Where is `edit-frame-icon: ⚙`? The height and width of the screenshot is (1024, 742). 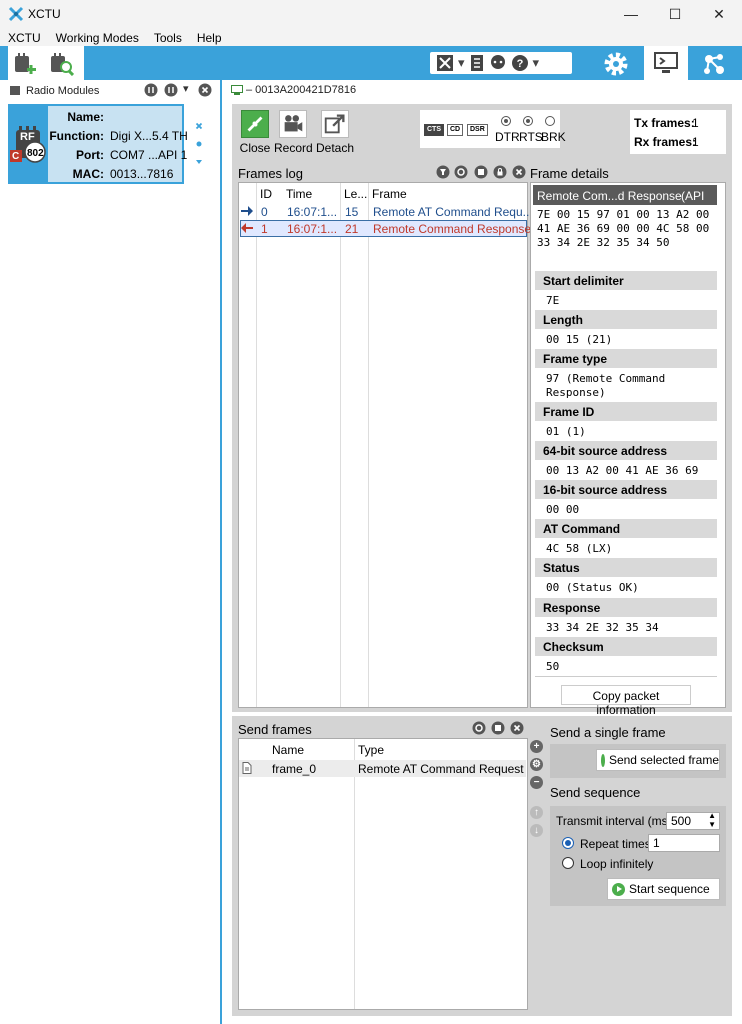
edit-frame-icon: ⚙ is located at coordinates (536, 764).